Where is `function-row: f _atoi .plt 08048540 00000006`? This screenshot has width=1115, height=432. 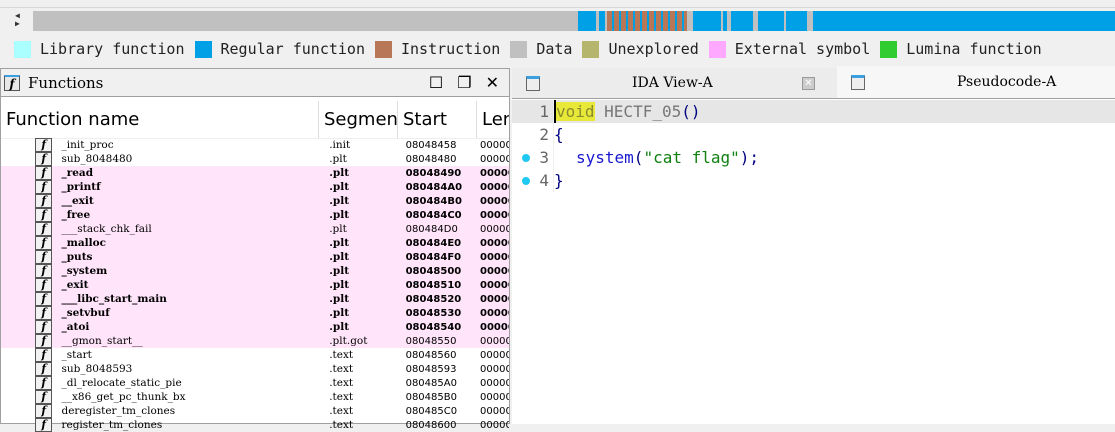
function-row: f _atoi .plt 08048540 00000006 is located at coordinates (255, 327).